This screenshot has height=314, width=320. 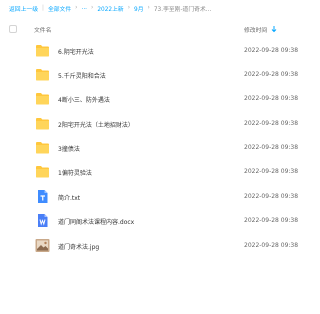 What do you see at coordinates (155, 52) in the screenshot?
I see `file-row: 6.阴宅开光法 2022-09-28 09:38` at bounding box center [155, 52].